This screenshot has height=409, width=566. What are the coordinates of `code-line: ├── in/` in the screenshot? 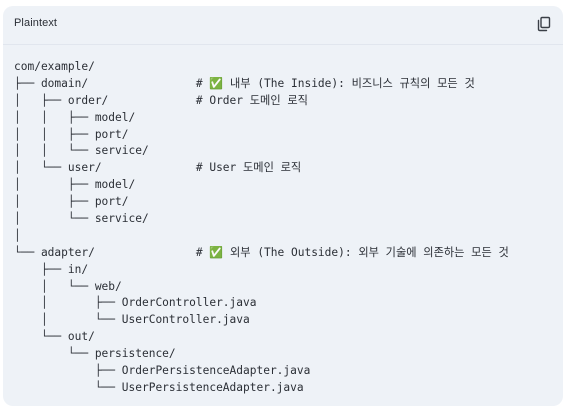 It's located at (51, 269).